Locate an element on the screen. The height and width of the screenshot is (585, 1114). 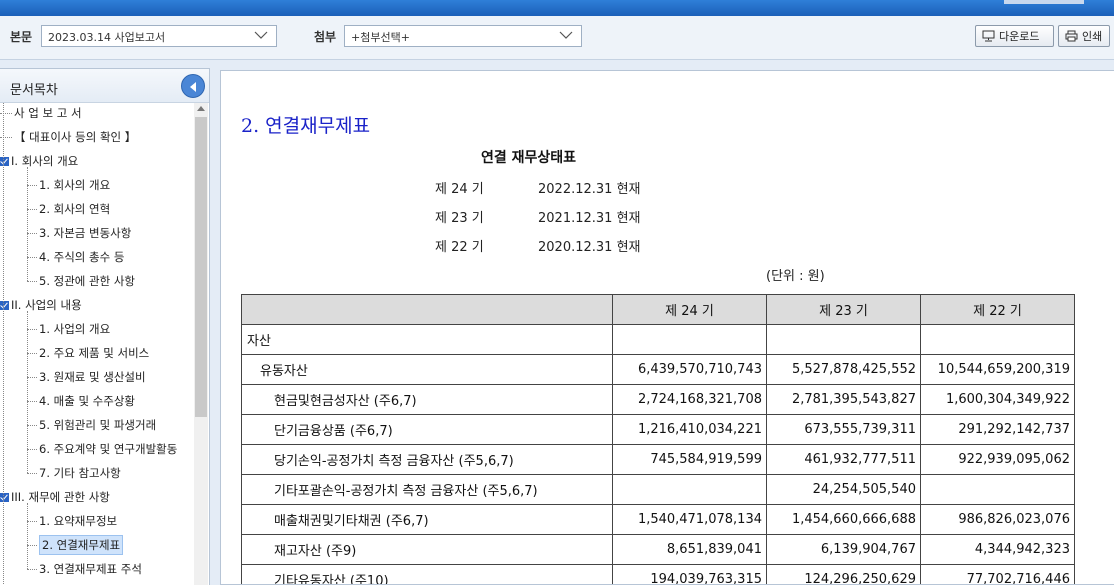
main-doc-select: 2023.03.14 사업보고서 is located at coordinates (159, 36).